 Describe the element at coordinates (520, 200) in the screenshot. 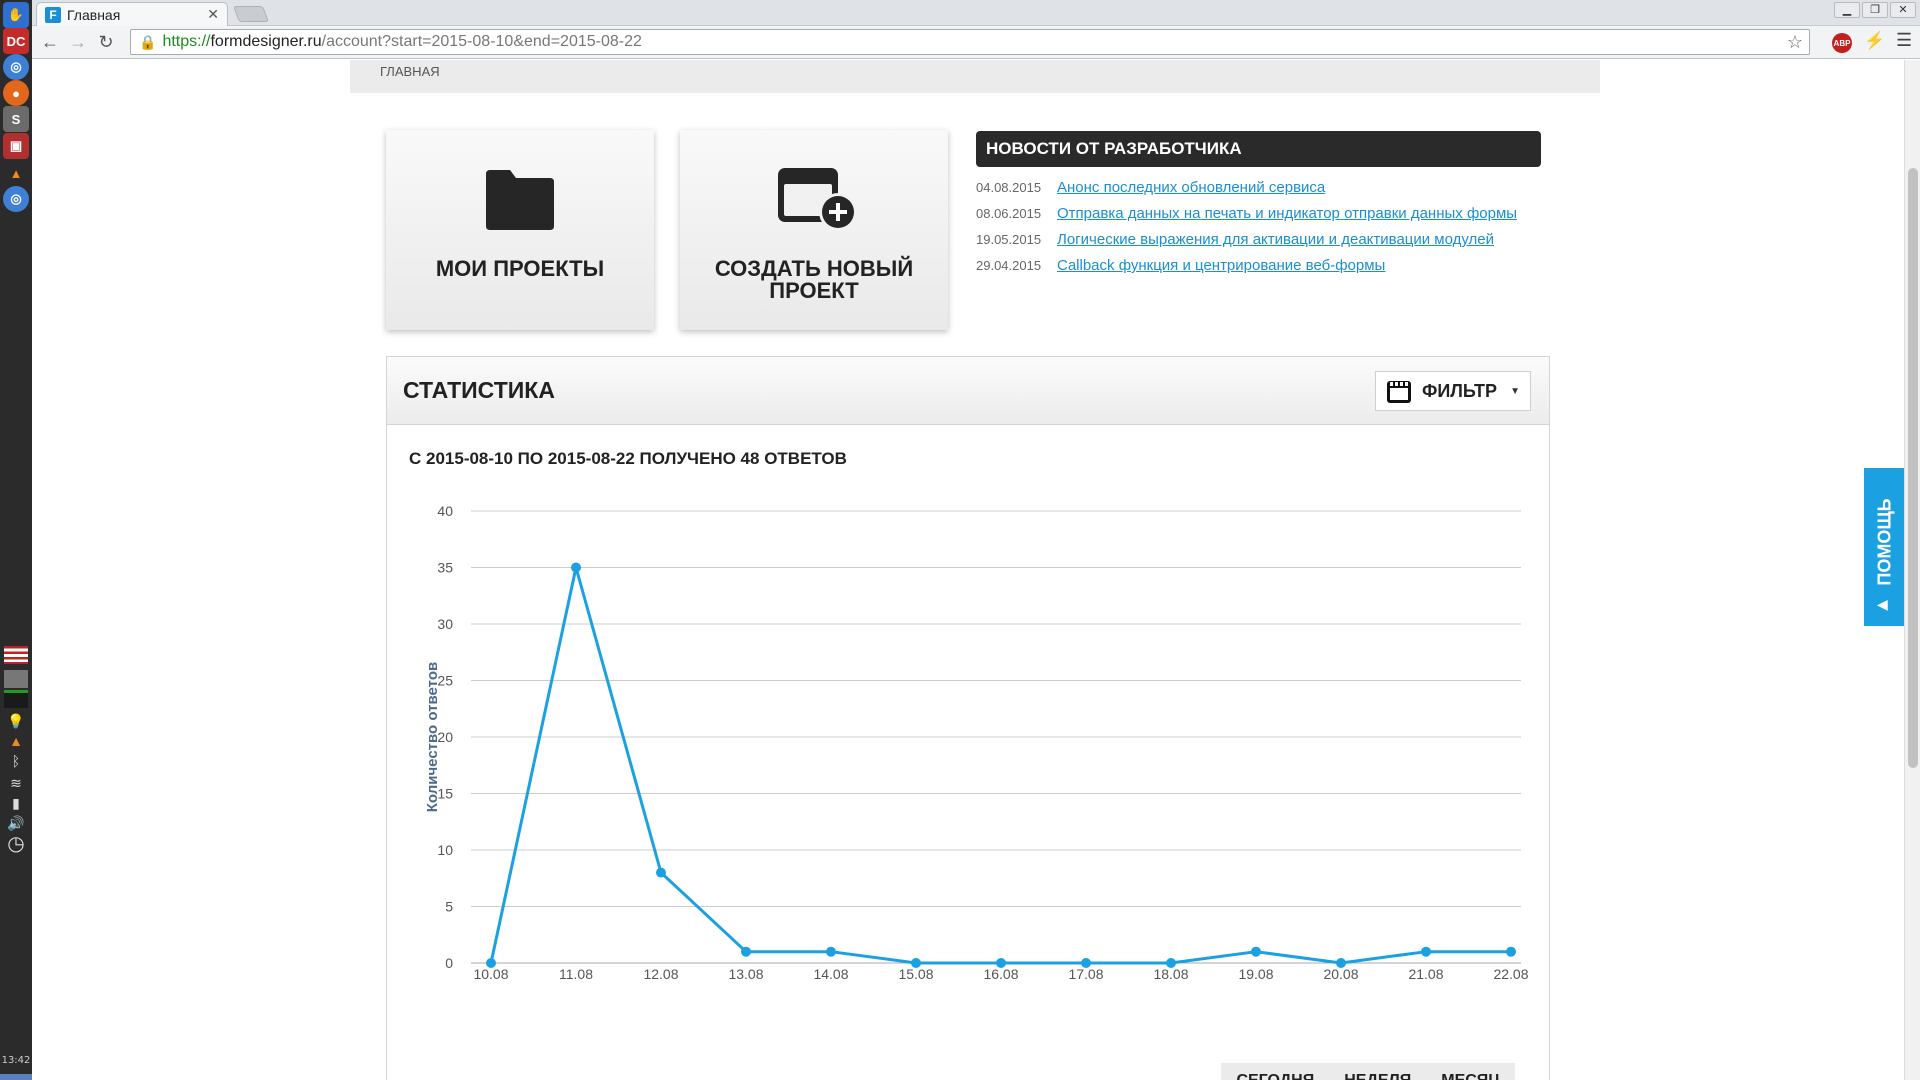

I see `folder-icon` at that location.